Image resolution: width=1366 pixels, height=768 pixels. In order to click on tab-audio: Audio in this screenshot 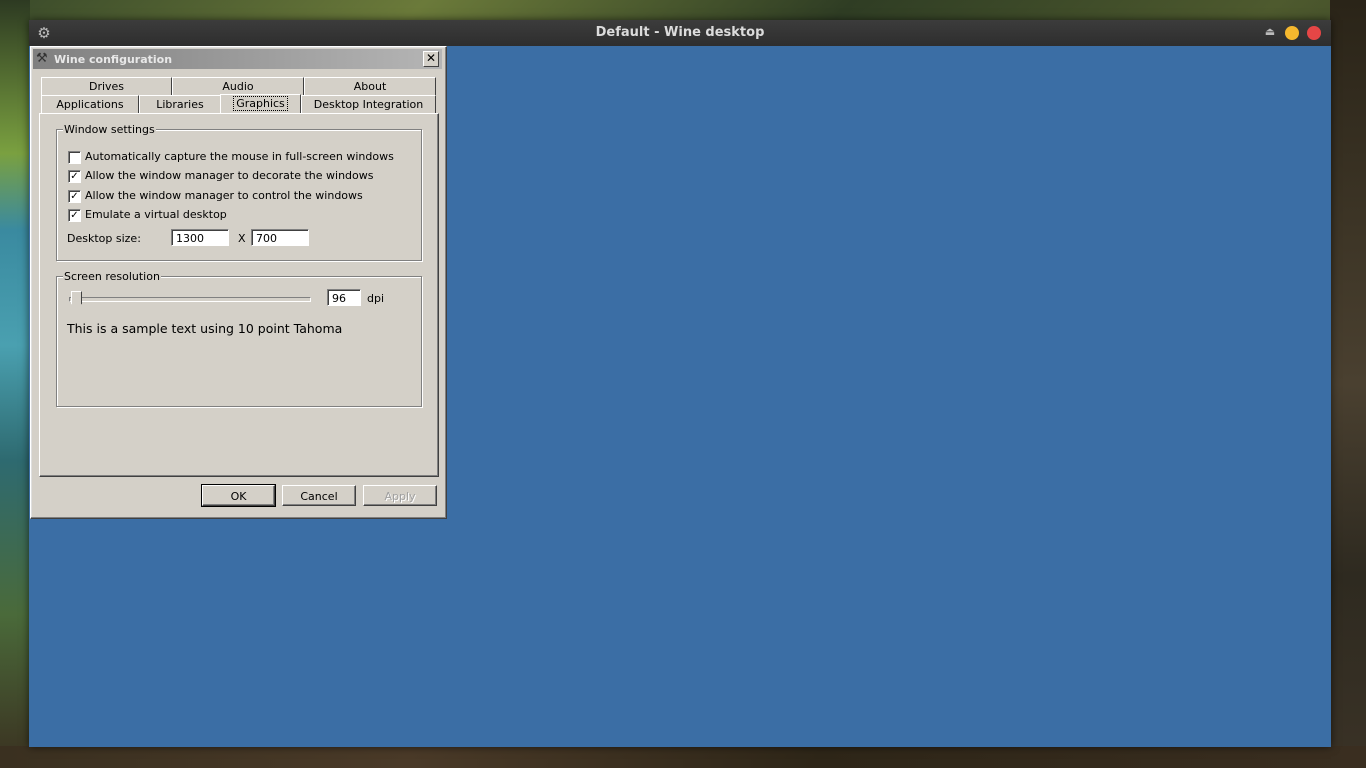, I will do `click(238, 86)`.